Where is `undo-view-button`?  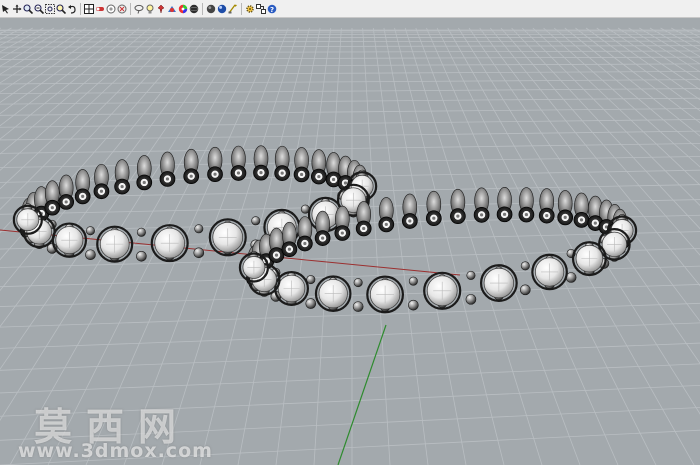
undo-view-button is located at coordinates (72, 9).